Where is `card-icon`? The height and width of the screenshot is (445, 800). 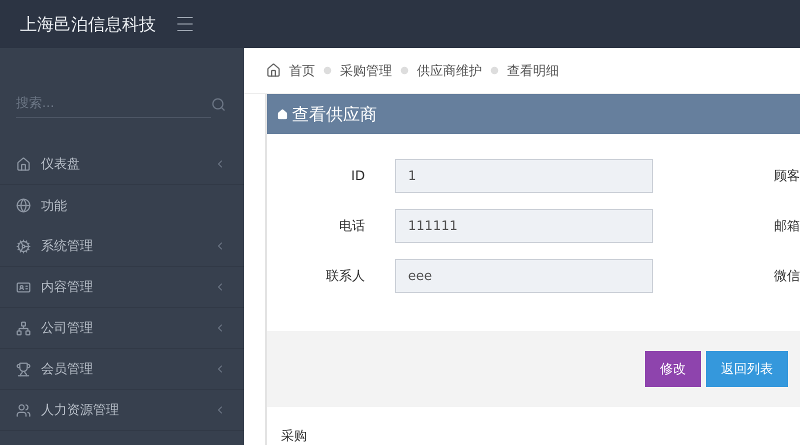
card-icon is located at coordinates (23, 287).